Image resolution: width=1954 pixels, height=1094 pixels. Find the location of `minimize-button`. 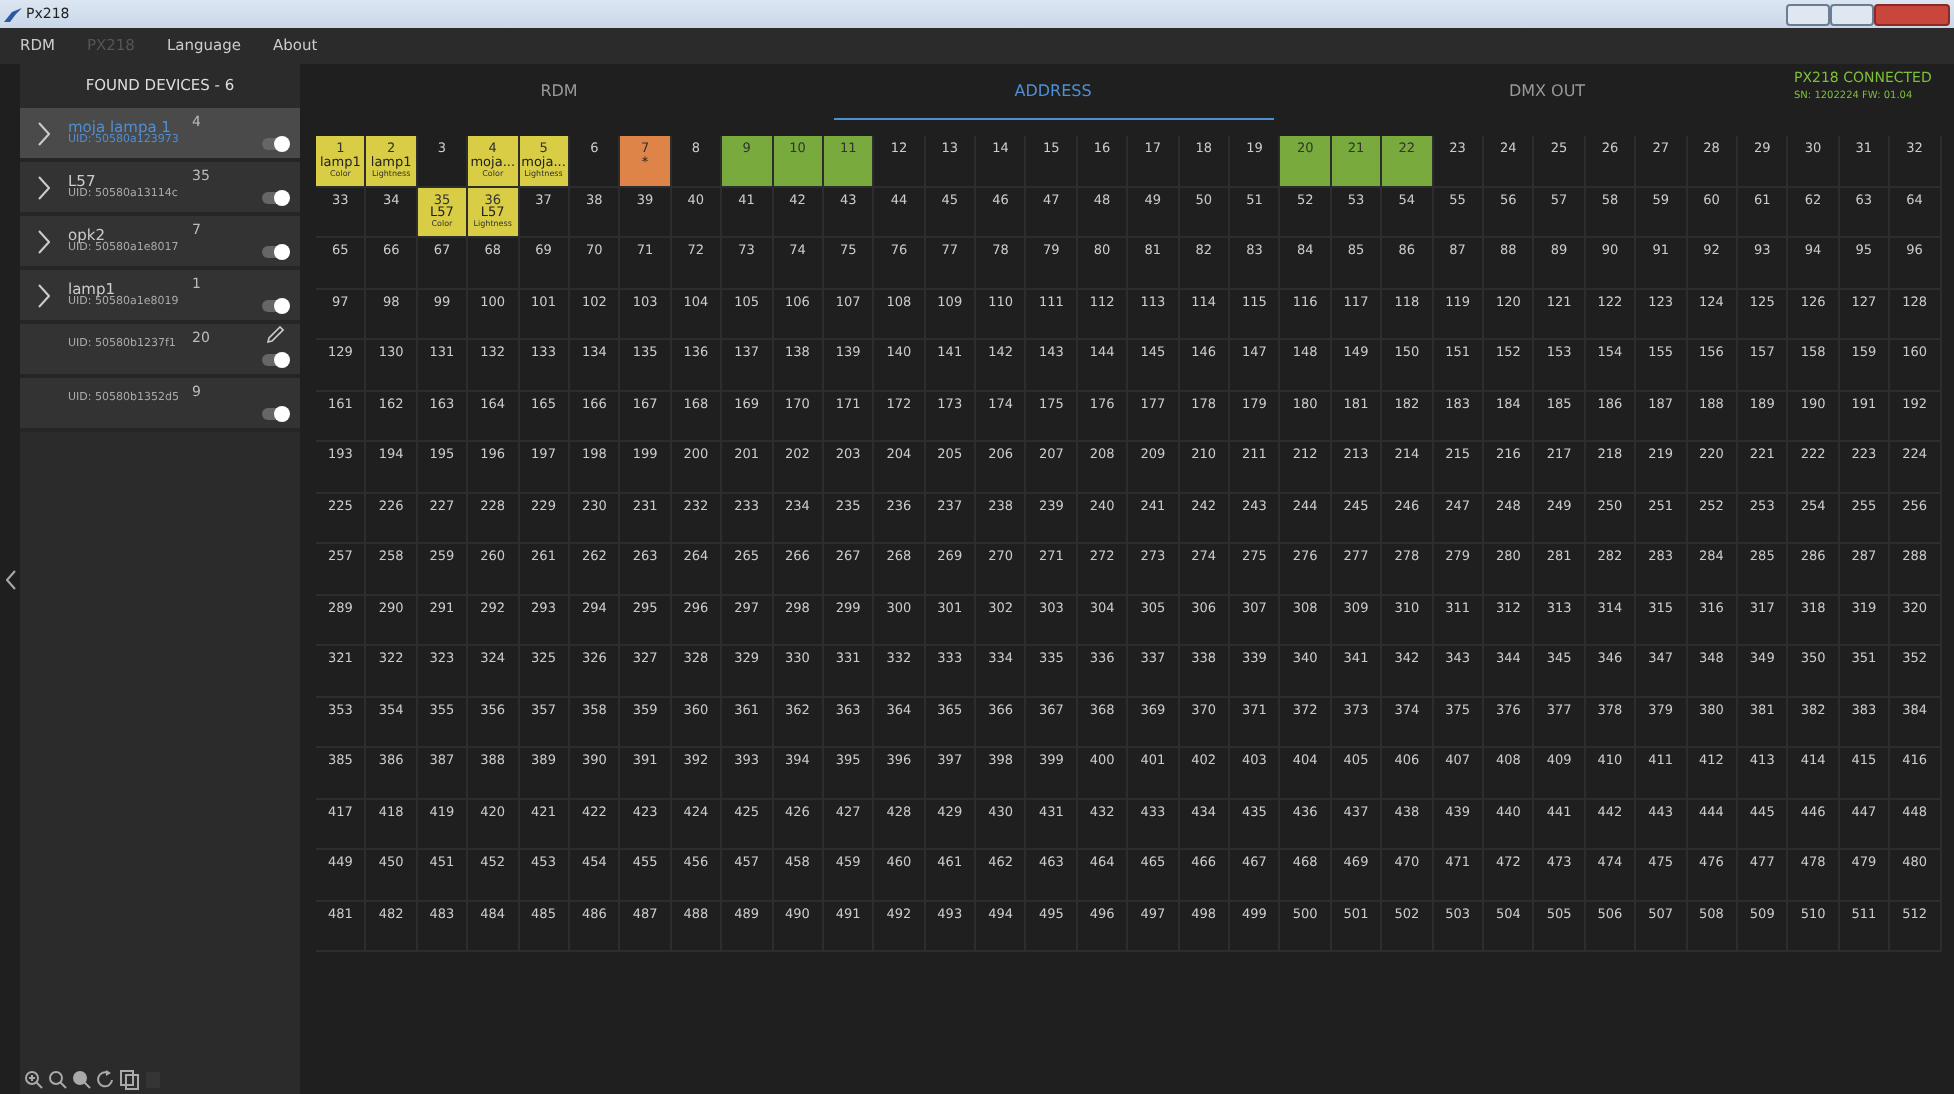

minimize-button is located at coordinates (1808, 14).